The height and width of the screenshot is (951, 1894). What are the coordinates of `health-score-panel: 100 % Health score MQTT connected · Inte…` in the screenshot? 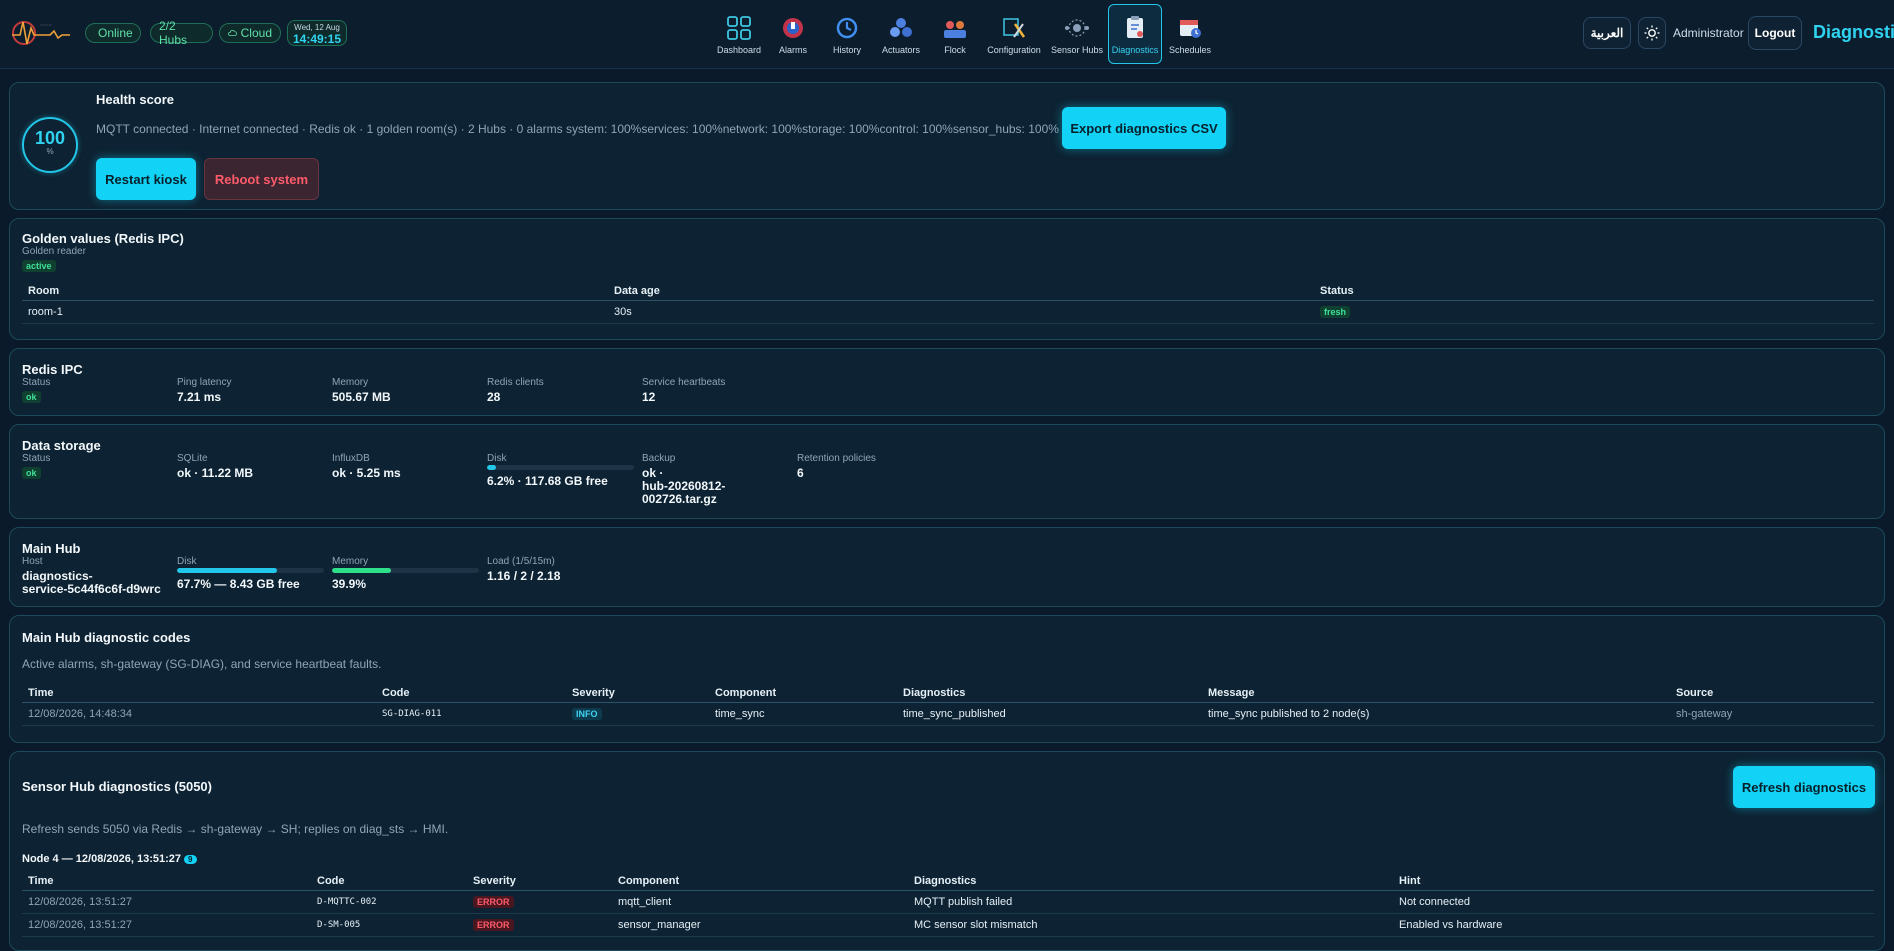 It's located at (947, 146).